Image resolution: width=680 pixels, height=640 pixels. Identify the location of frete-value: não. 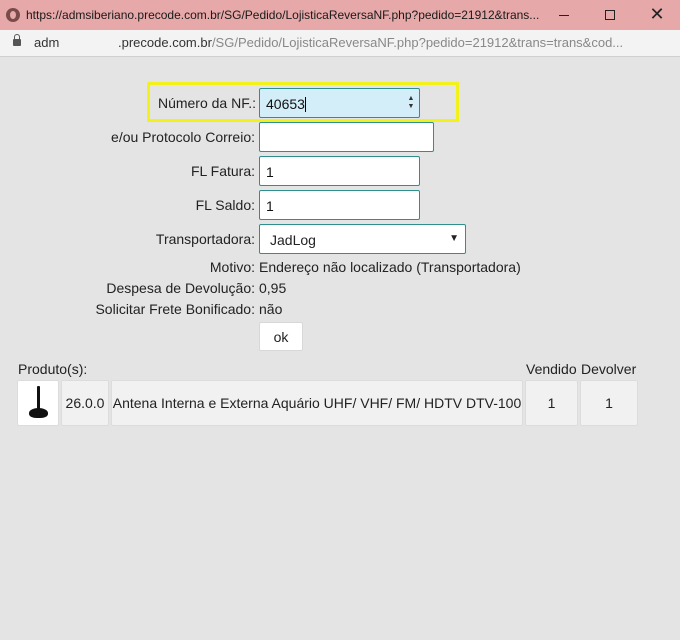
(271, 309).